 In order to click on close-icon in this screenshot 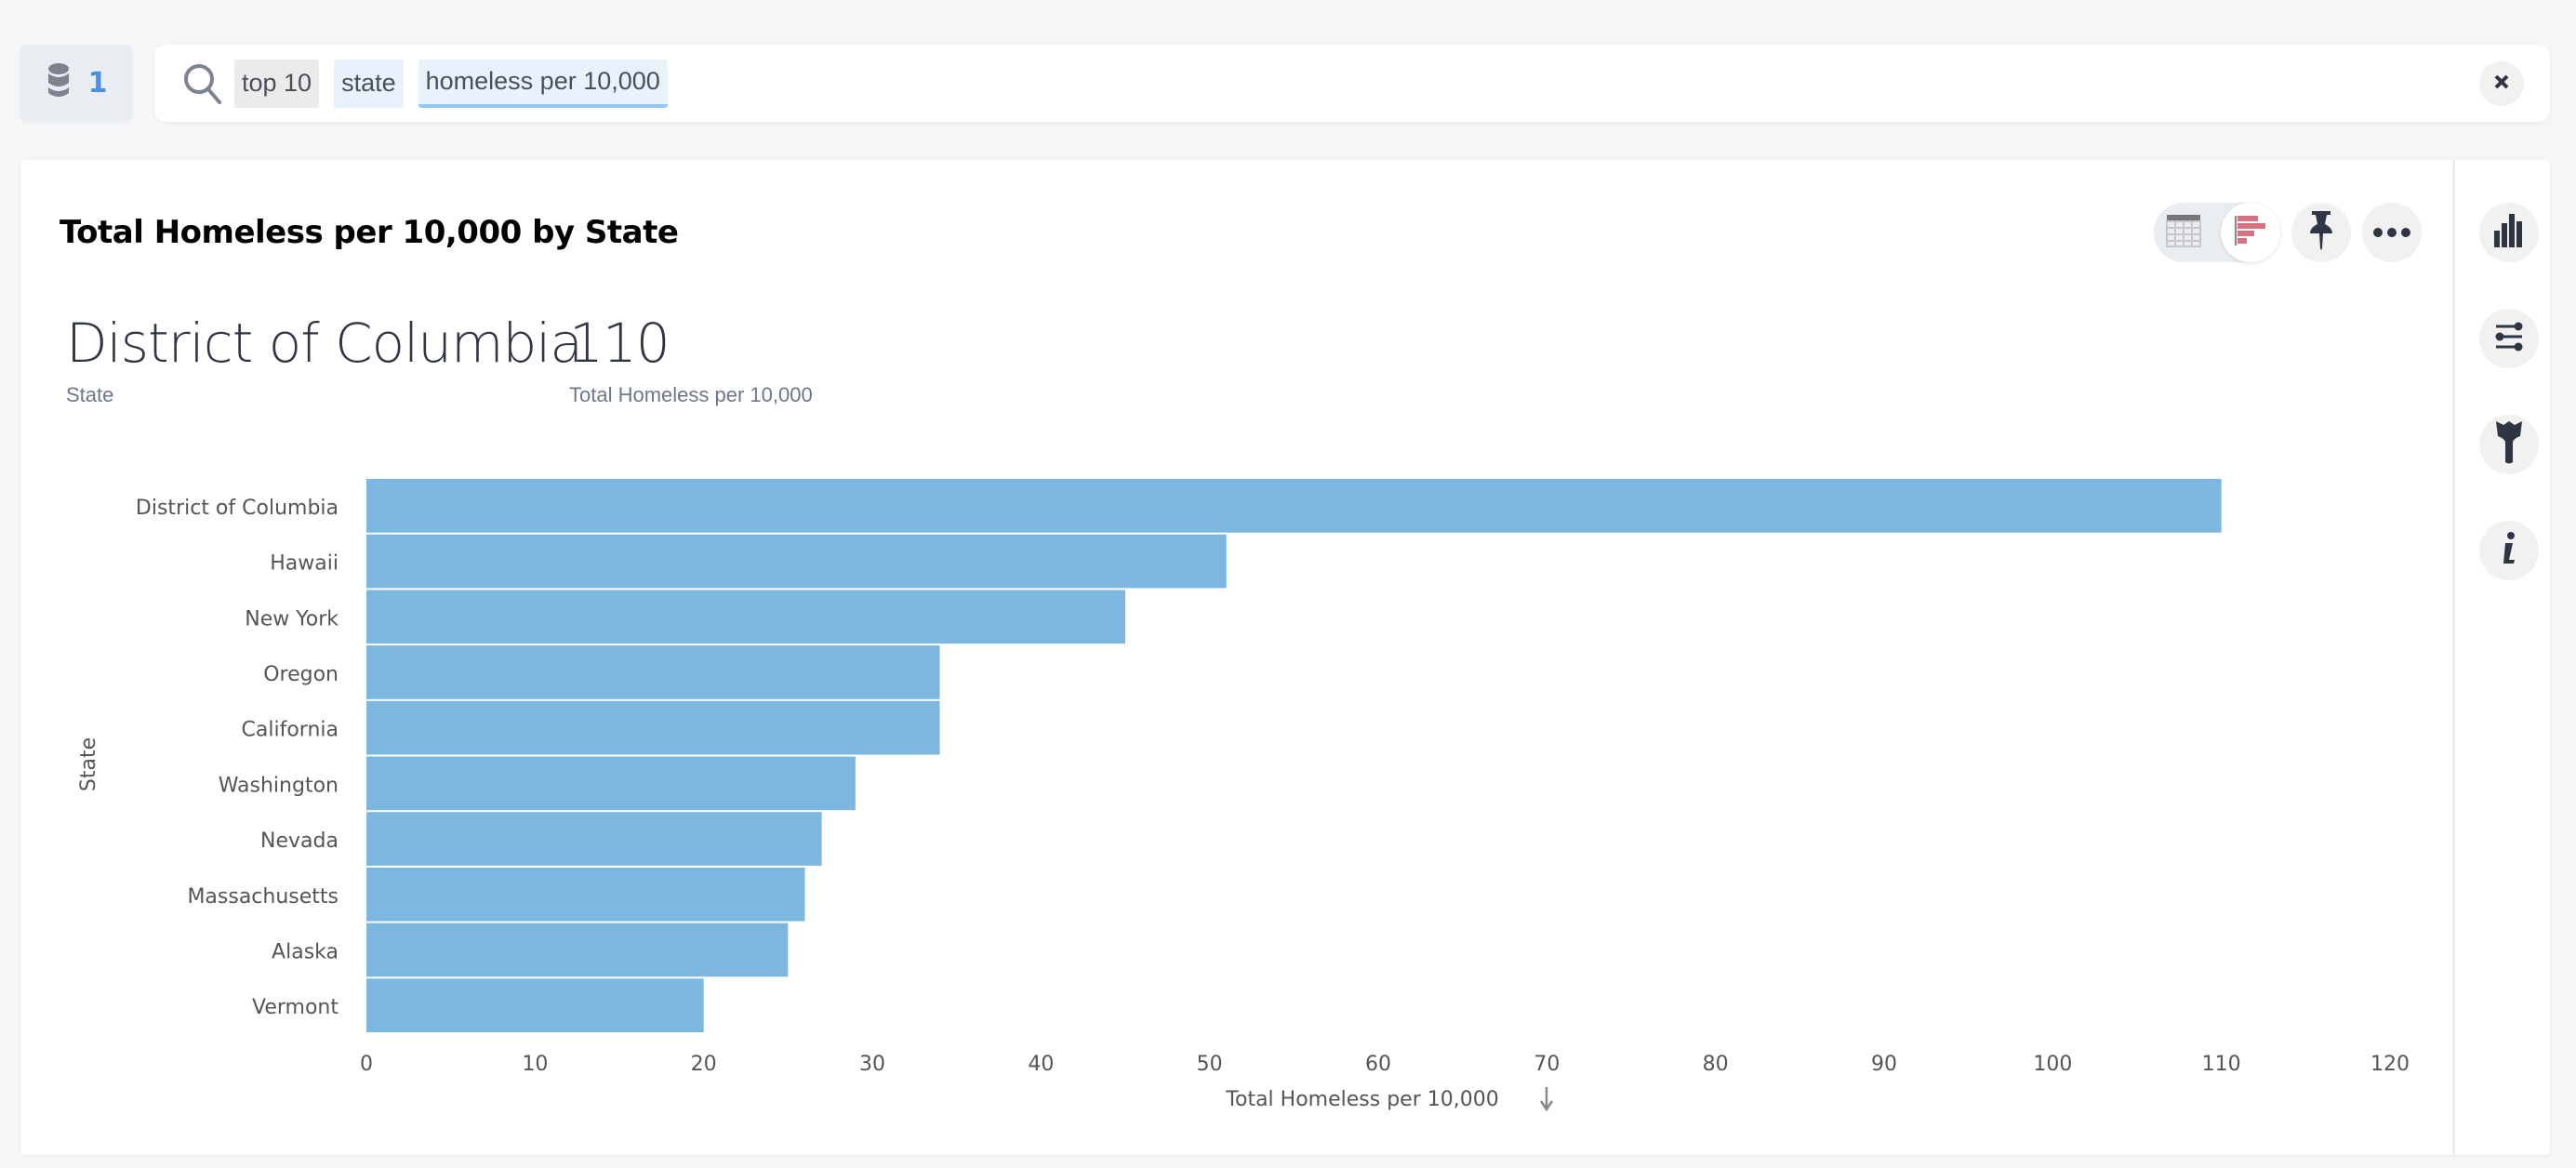, I will do `click(2501, 84)`.